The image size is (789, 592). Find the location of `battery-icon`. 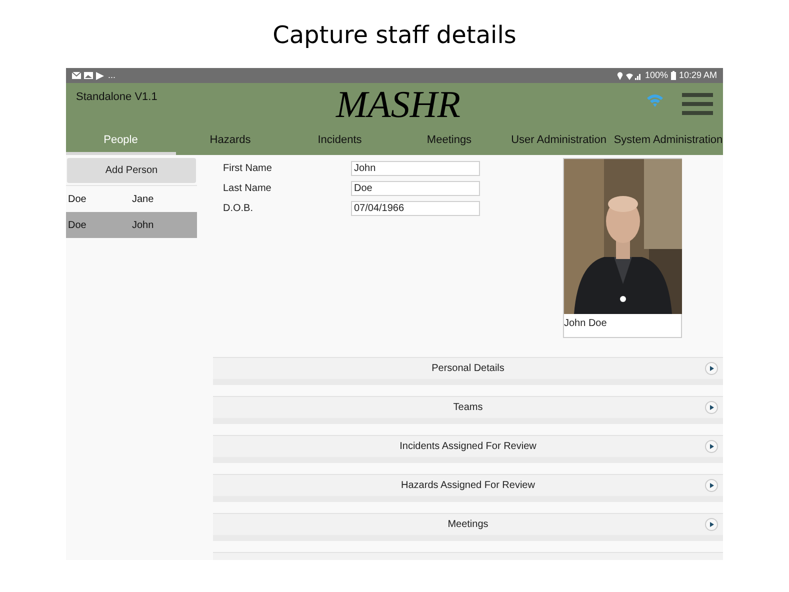

battery-icon is located at coordinates (673, 75).